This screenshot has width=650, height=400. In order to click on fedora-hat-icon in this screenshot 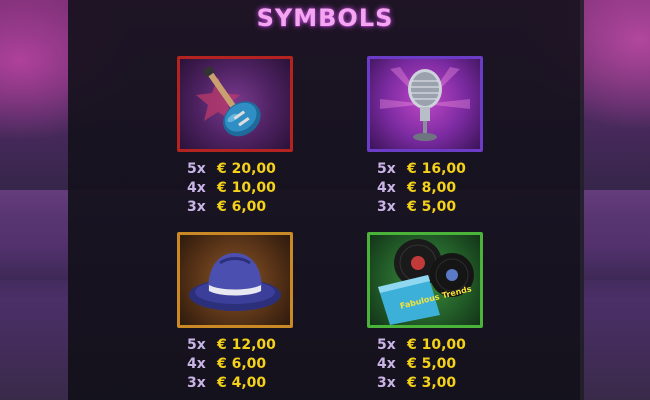, I will do `click(235, 282)`.